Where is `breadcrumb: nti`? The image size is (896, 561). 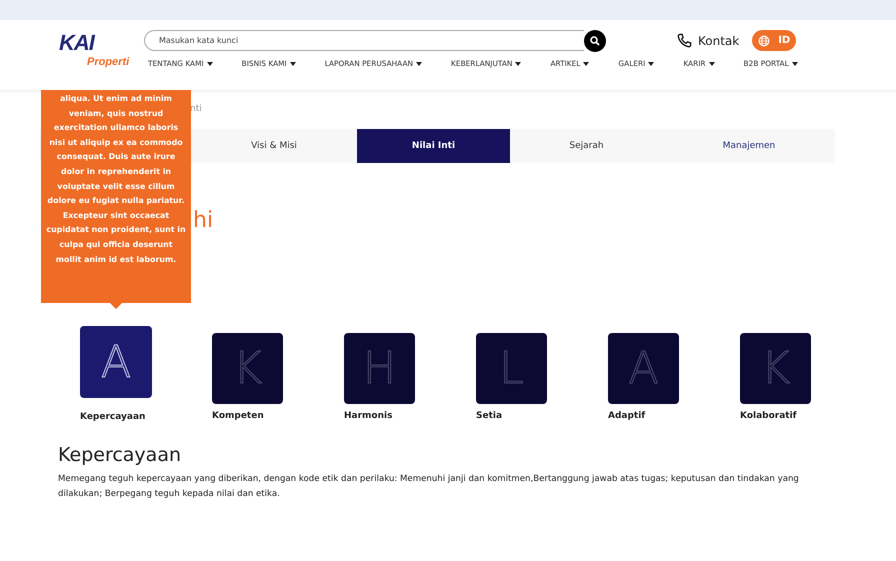 breadcrumb: nti is located at coordinates (196, 109).